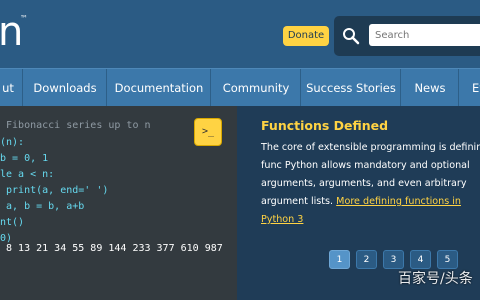  What do you see at coordinates (435, 279) in the screenshot?
I see `watermark: 百家号/头条` at bounding box center [435, 279].